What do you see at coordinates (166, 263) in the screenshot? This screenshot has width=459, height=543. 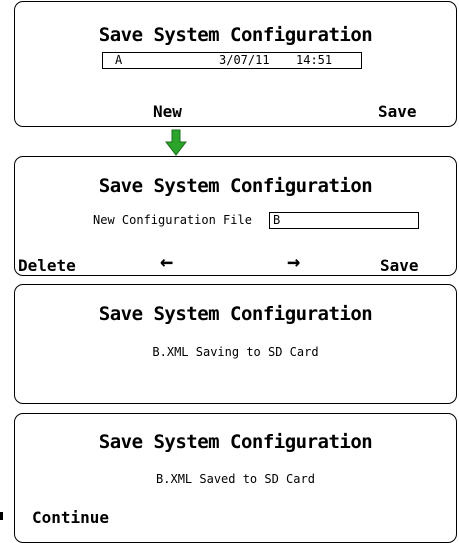 I see `left-arrow-softkey: ←` at bounding box center [166, 263].